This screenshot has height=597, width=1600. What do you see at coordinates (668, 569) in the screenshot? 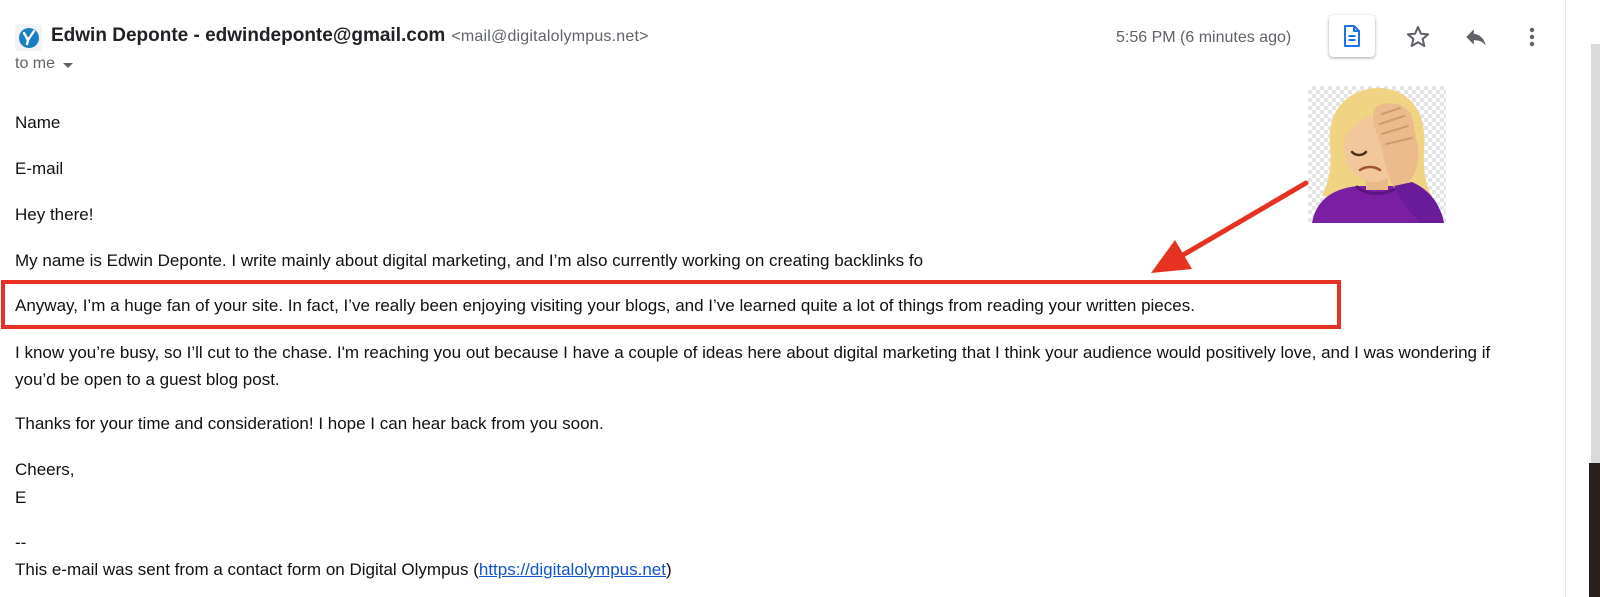
I see `footer-suffix: )` at bounding box center [668, 569].